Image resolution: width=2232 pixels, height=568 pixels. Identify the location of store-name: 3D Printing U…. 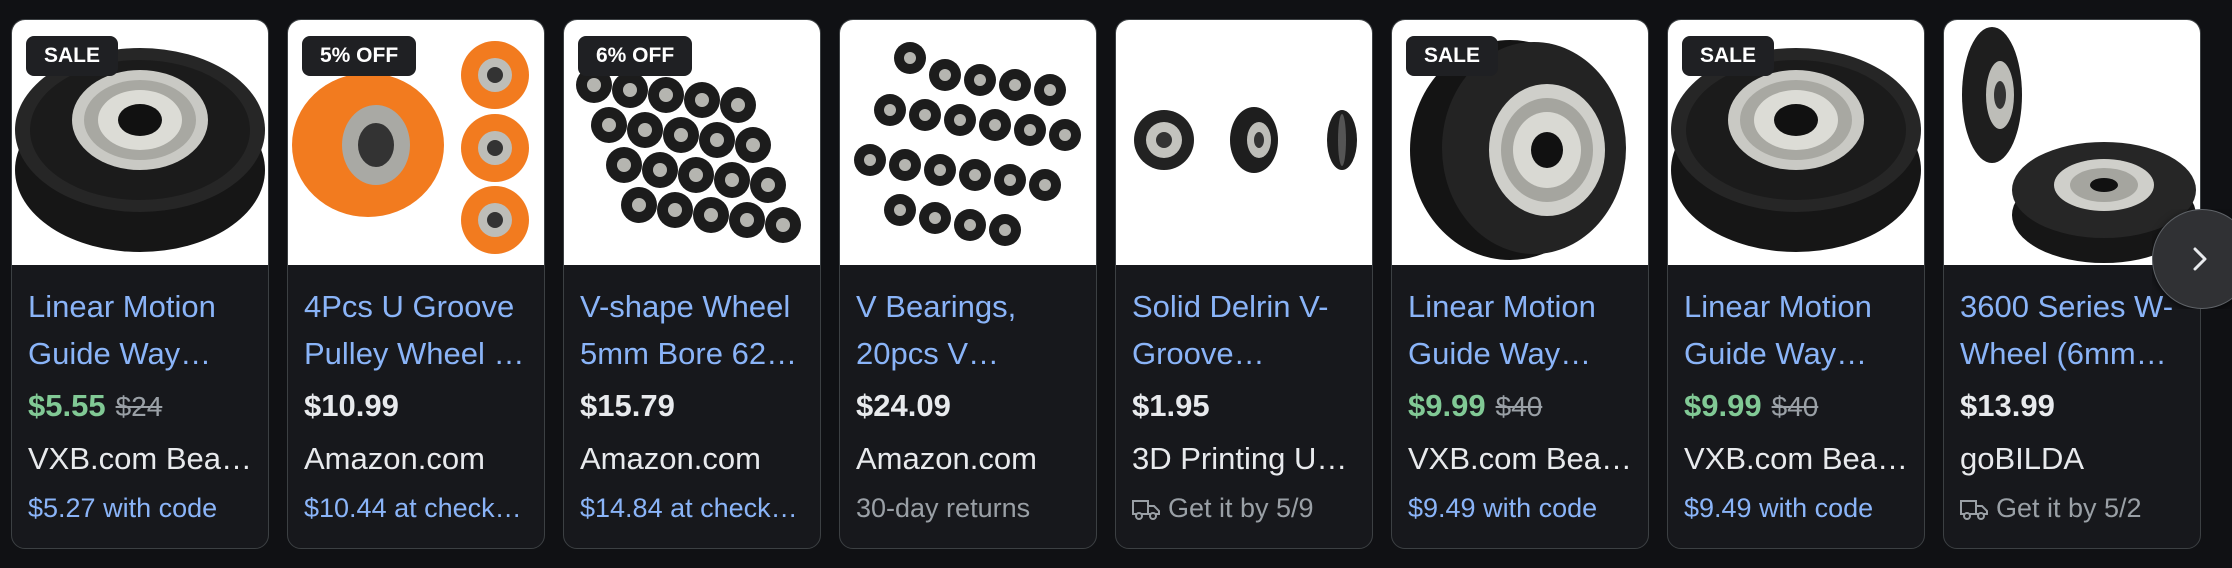
(1240, 458).